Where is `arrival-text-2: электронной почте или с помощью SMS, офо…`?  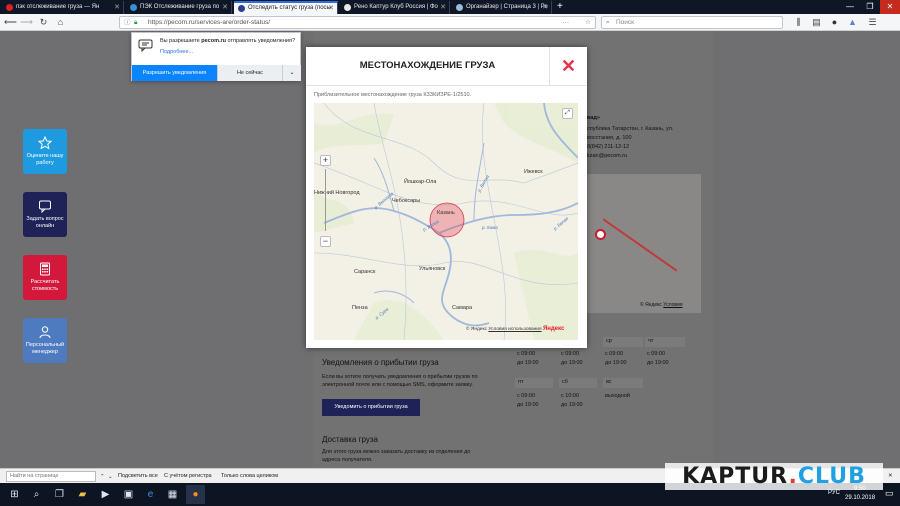 arrival-text-2: электронной почте или с помощью SMS, офо… is located at coordinates (397, 385).